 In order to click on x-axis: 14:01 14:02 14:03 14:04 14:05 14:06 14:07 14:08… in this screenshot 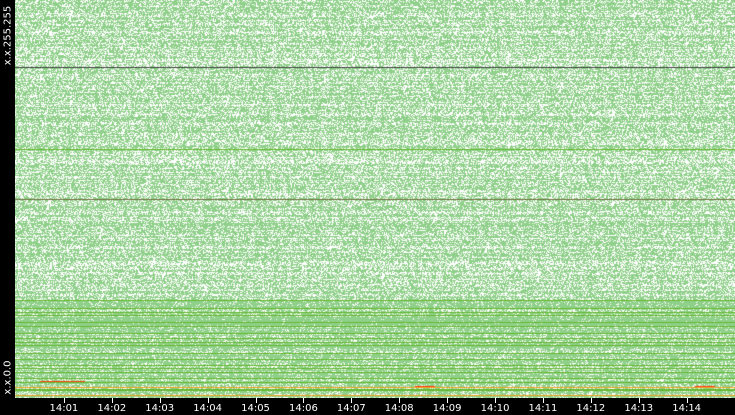, I will do `click(367, 406)`.